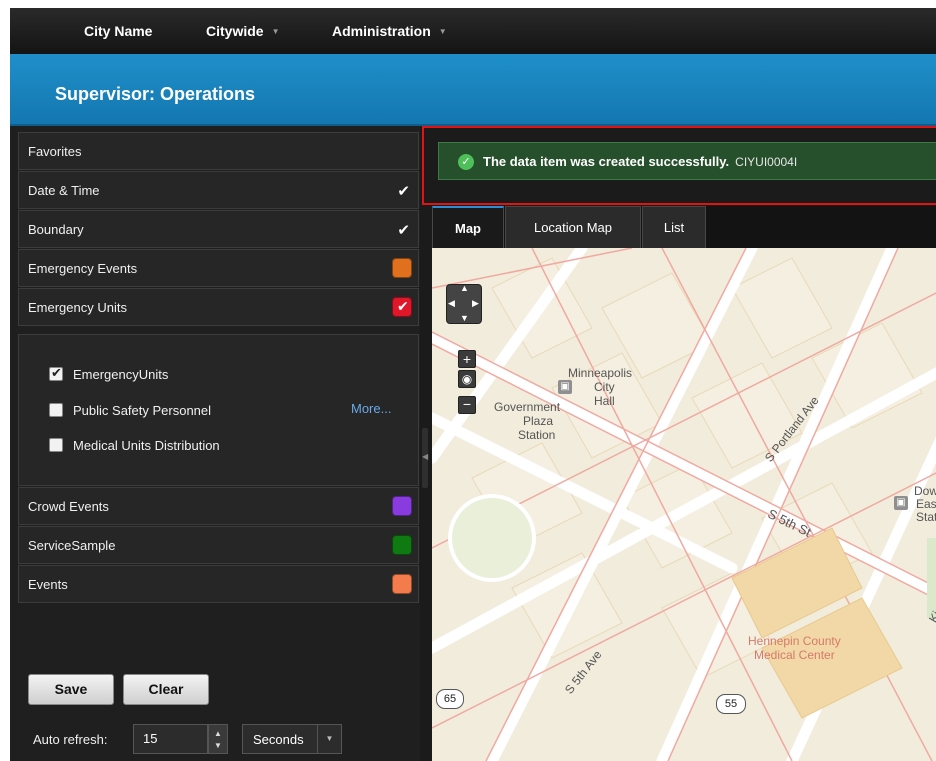 The width and height of the screenshot is (936, 761). I want to click on chevron-up-icon: ▲, so click(218, 733).